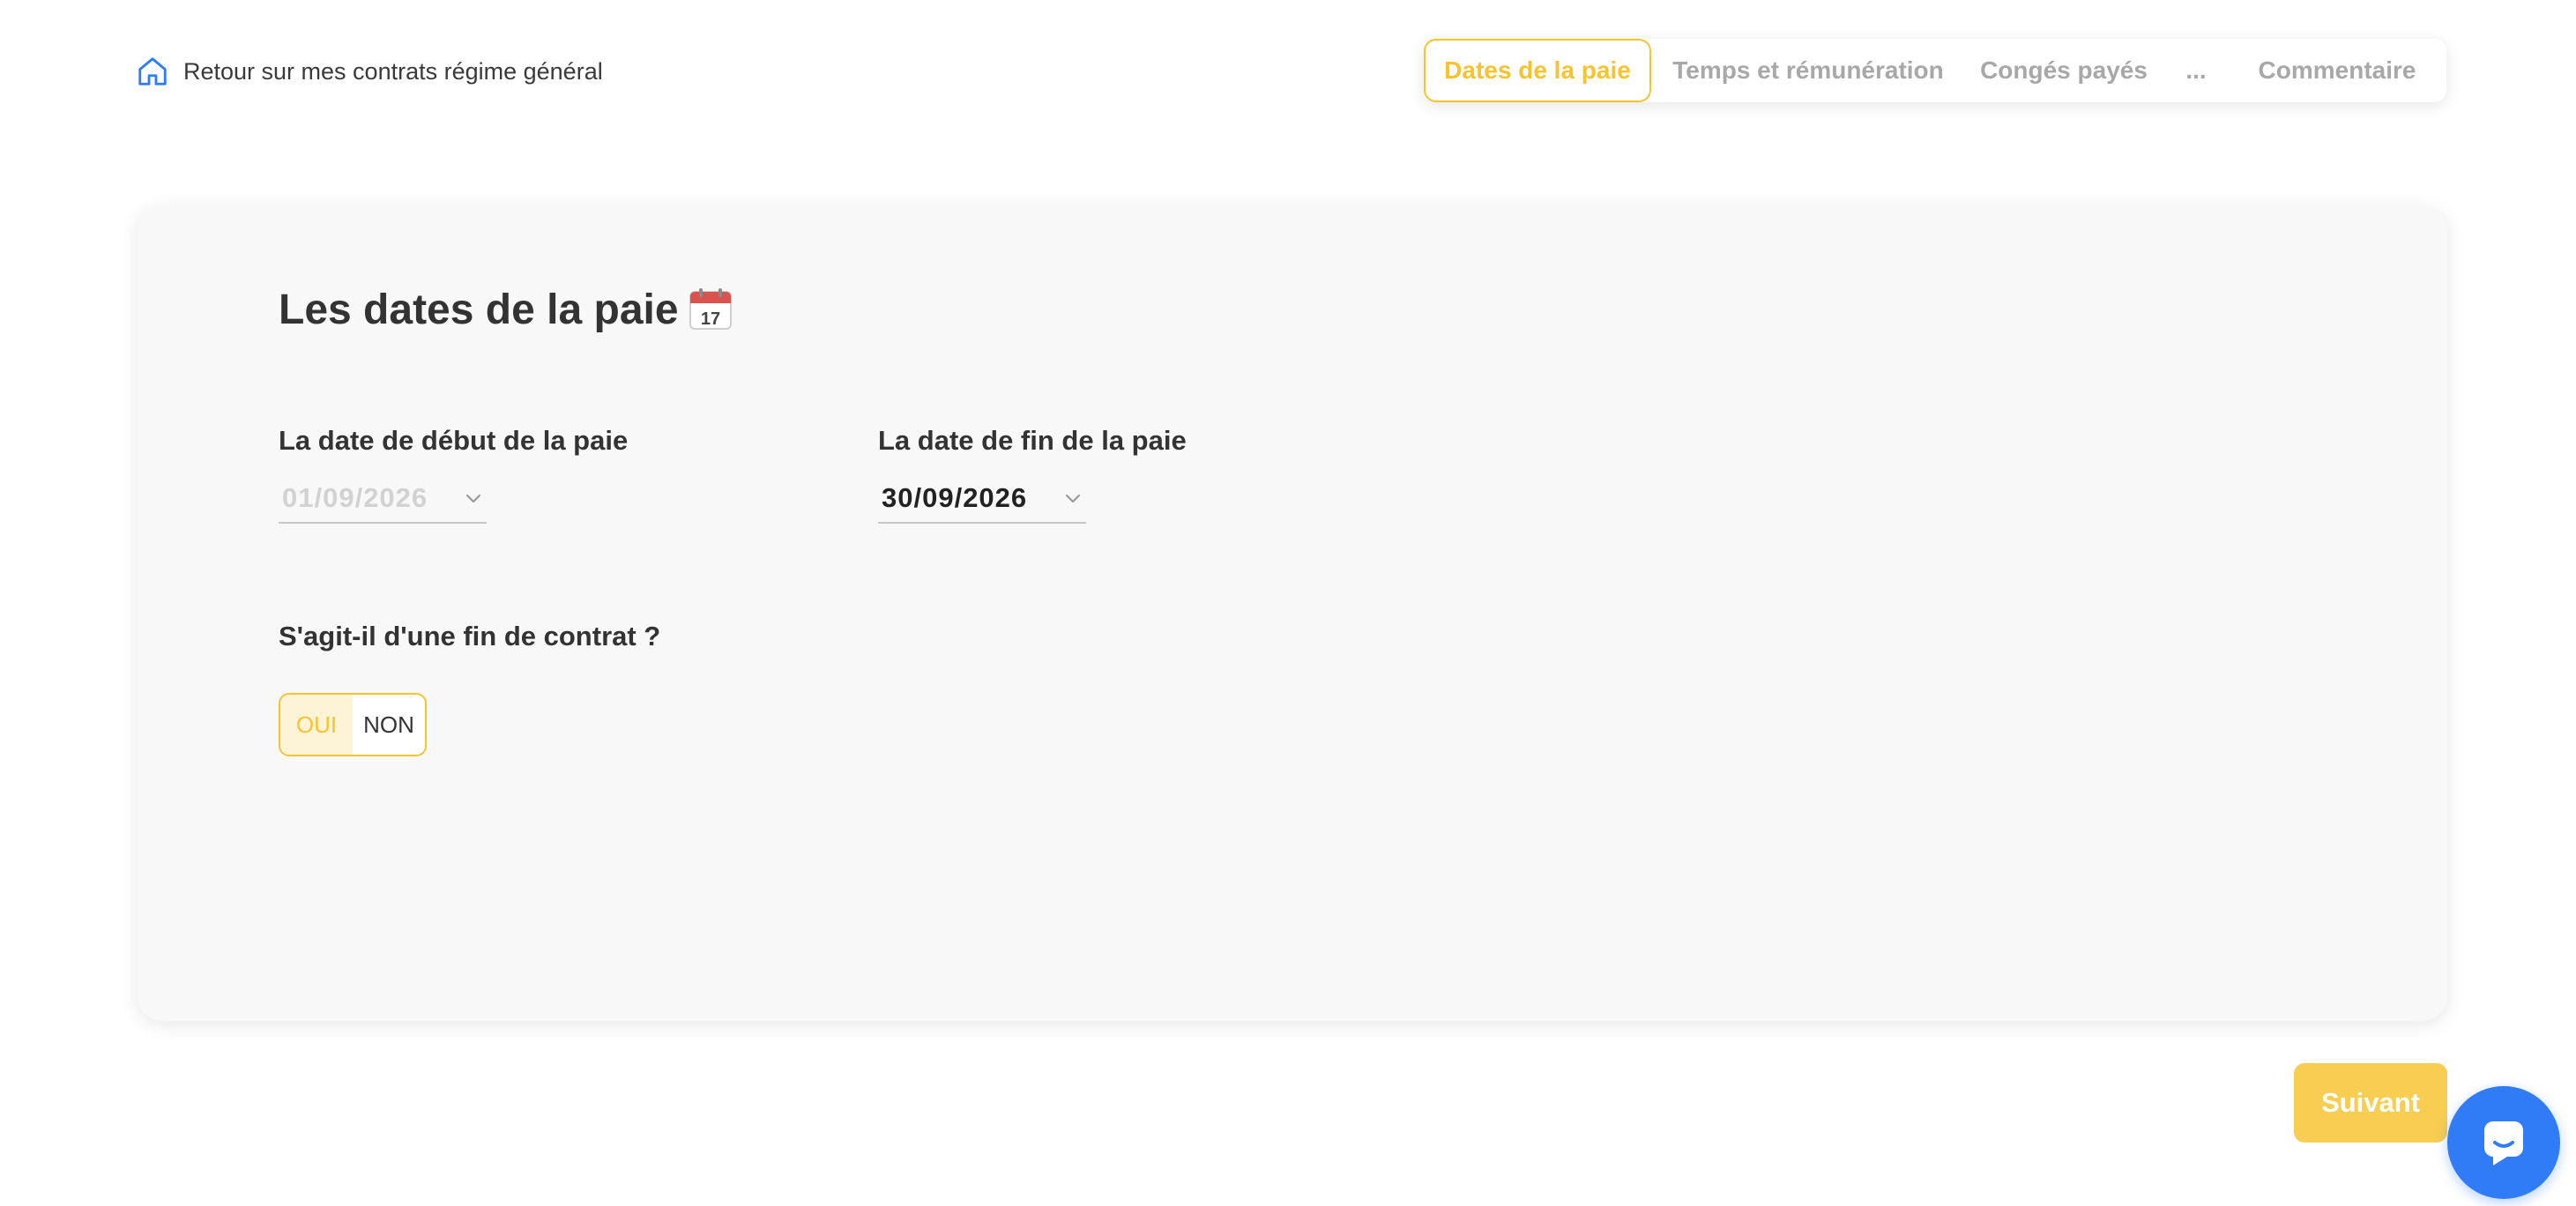 Image resolution: width=2576 pixels, height=1206 pixels. I want to click on end-of-contract-toggle: OUI NON, so click(353, 724).